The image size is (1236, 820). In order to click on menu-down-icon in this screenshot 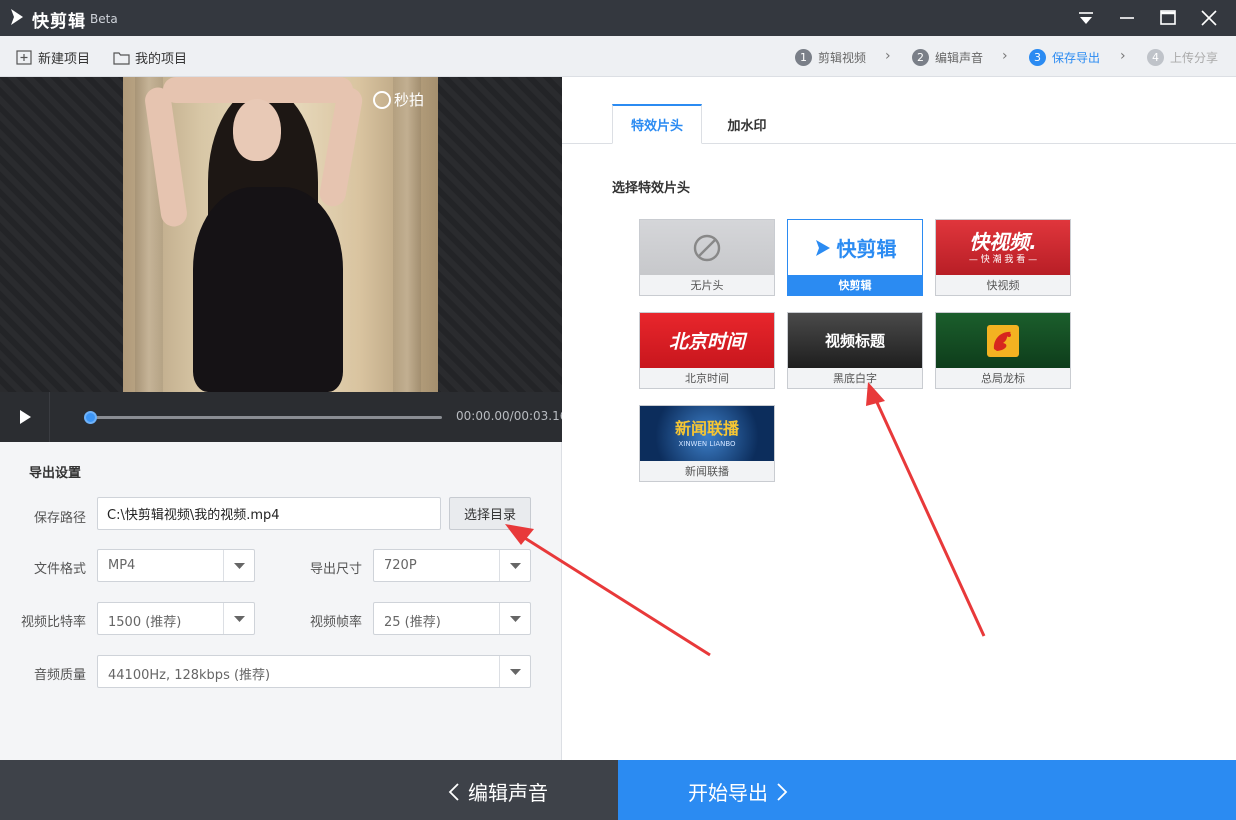, I will do `click(1086, 18)`.